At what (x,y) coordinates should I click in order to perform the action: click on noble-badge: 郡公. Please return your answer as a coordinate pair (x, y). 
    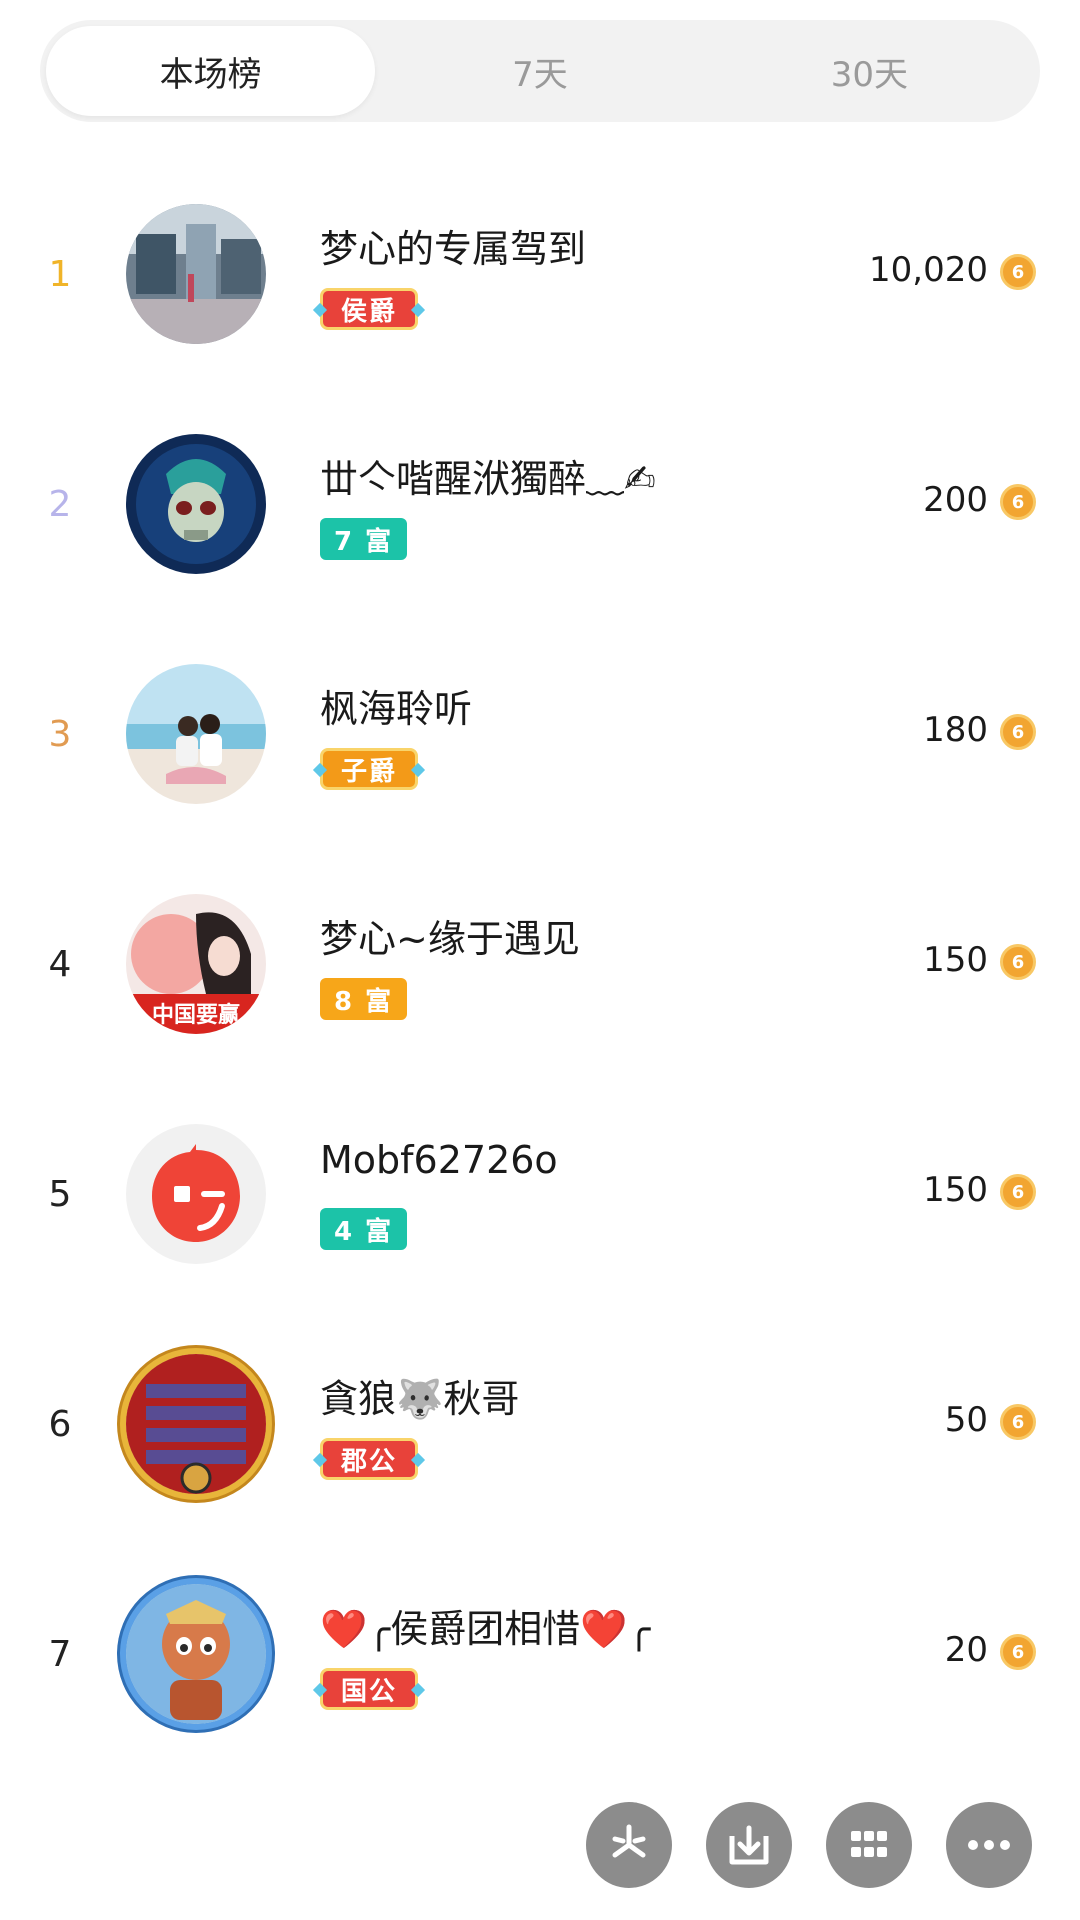
    Looking at the image, I should click on (369, 1459).